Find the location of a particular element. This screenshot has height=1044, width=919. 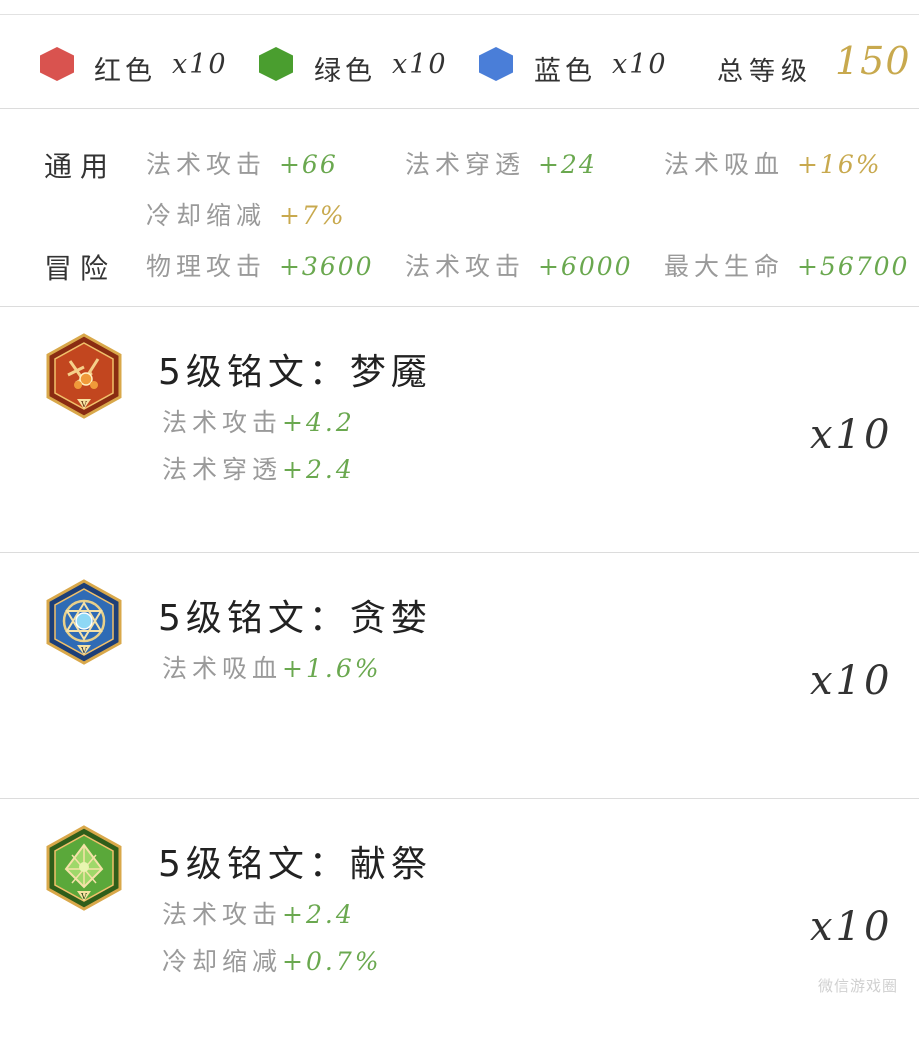

rune-stat: 法术攻击+2.4 is located at coordinates (258, 913).